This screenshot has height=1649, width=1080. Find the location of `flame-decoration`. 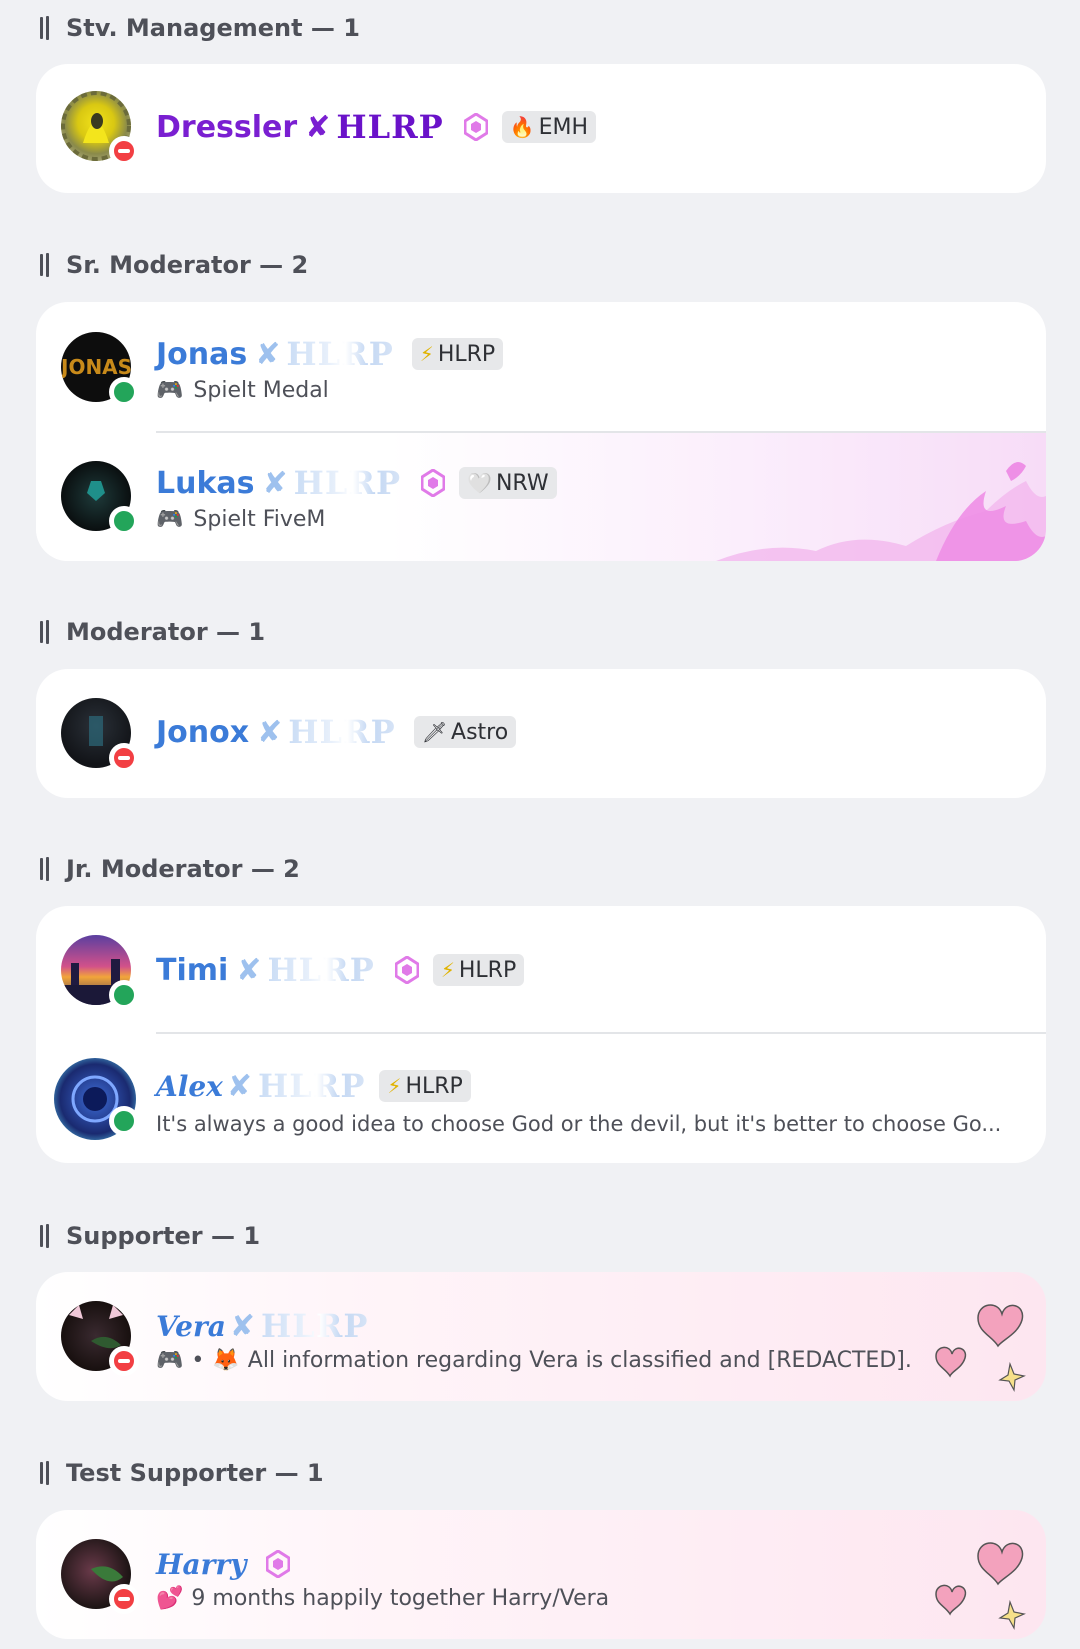

flame-decoration is located at coordinates (881, 511).